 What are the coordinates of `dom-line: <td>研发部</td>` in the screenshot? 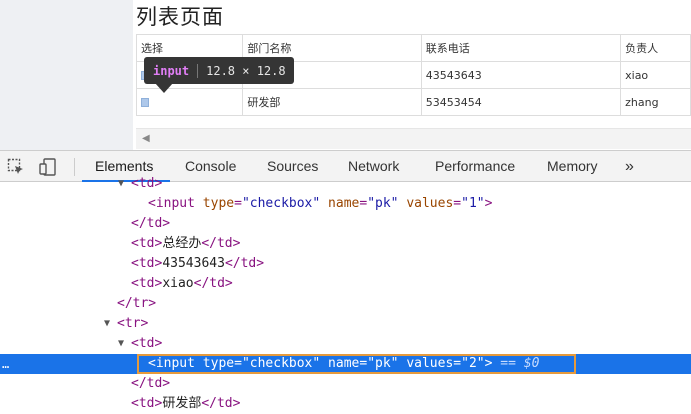 It's located at (345, 404).